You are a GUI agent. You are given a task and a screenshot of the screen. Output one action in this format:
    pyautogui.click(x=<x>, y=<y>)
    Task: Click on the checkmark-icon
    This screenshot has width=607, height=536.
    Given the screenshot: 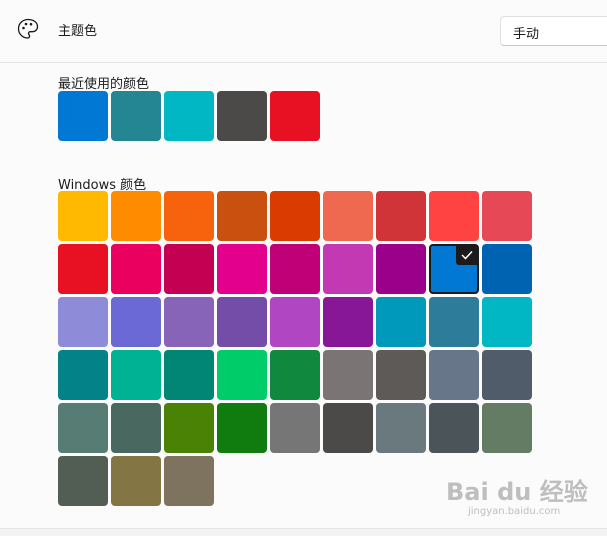 What is the action you would take?
    pyautogui.click(x=467, y=255)
    